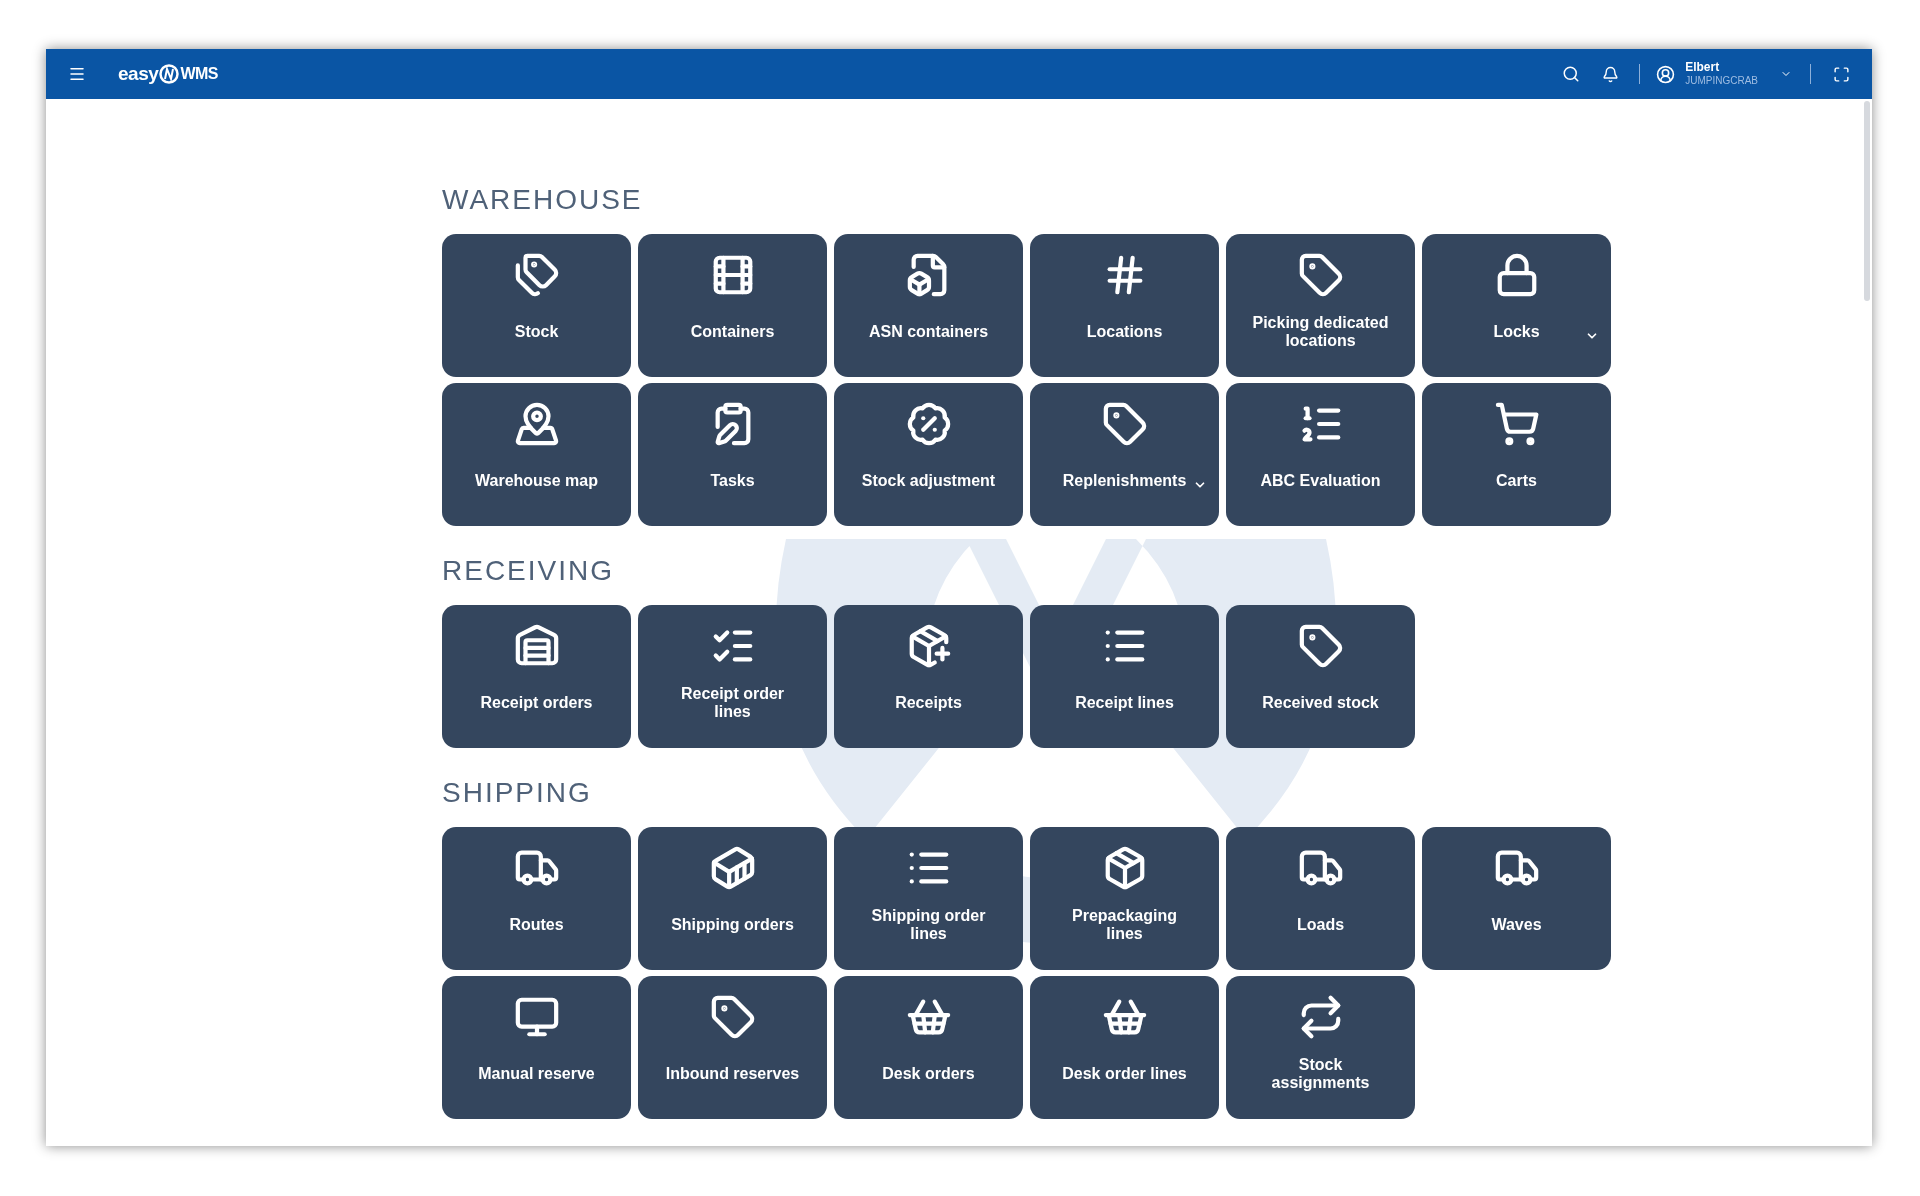 The height and width of the screenshot is (1196, 1920). I want to click on menu-icon, so click(77, 74).